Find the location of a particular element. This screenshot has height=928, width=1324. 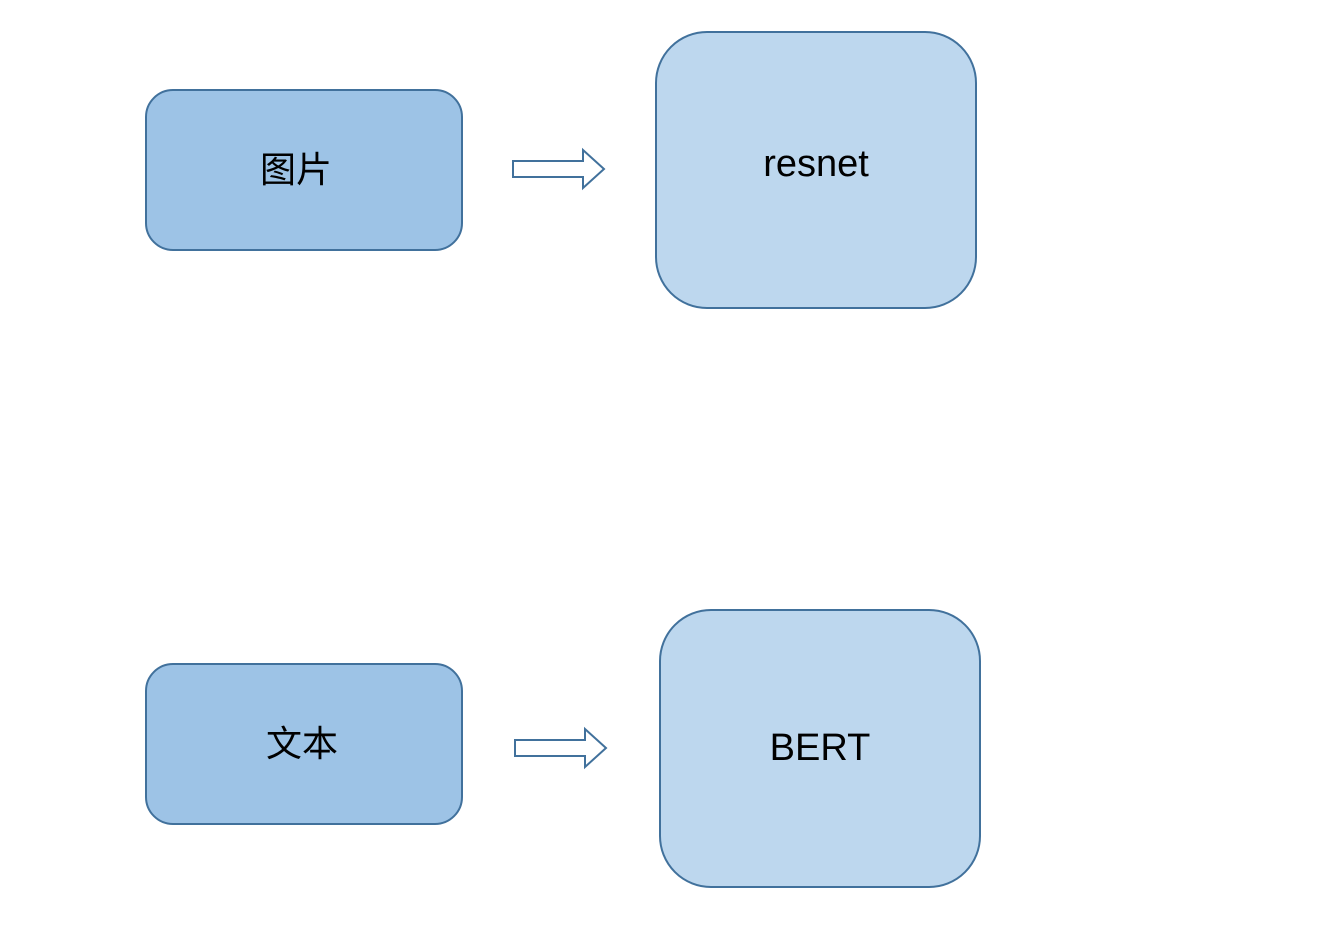

resnet-model-label: resnet is located at coordinates (816, 163).